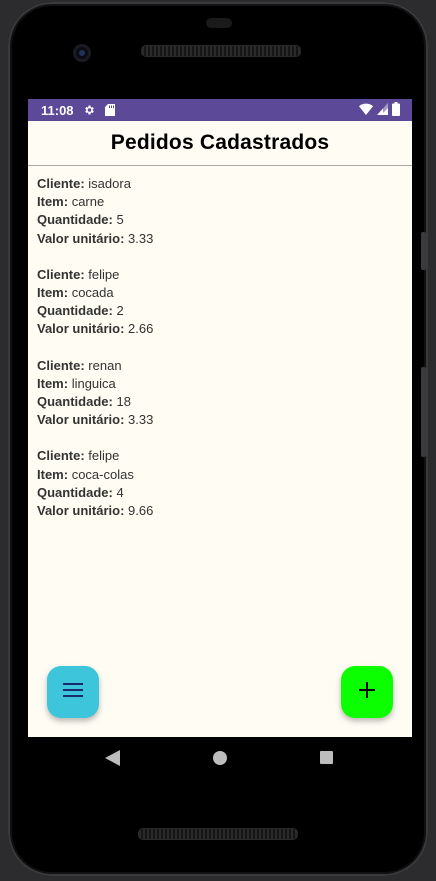  What do you see at coordinates (217, 493) in the screenshot?
I see `order-quantidade: Quantidade: 4` at bounding box center [217, 493].